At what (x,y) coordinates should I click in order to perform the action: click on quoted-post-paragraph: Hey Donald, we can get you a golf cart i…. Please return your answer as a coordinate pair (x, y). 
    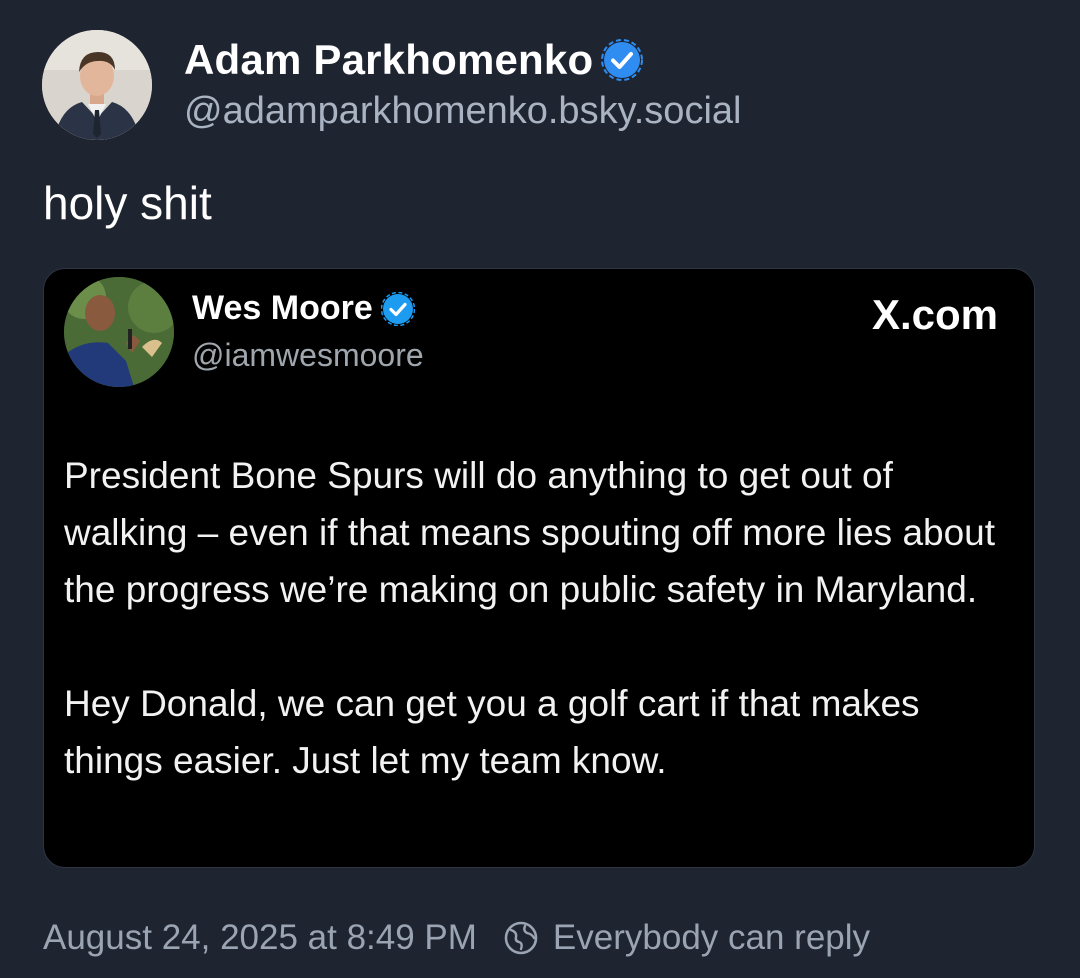
    Looking at the image, I should click on (492, 732).